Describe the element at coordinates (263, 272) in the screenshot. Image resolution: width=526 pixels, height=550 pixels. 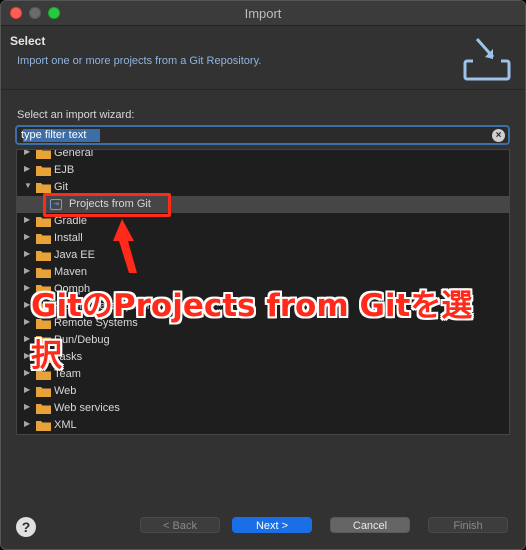
I see `tree-item: ▶ Maven` at that location.